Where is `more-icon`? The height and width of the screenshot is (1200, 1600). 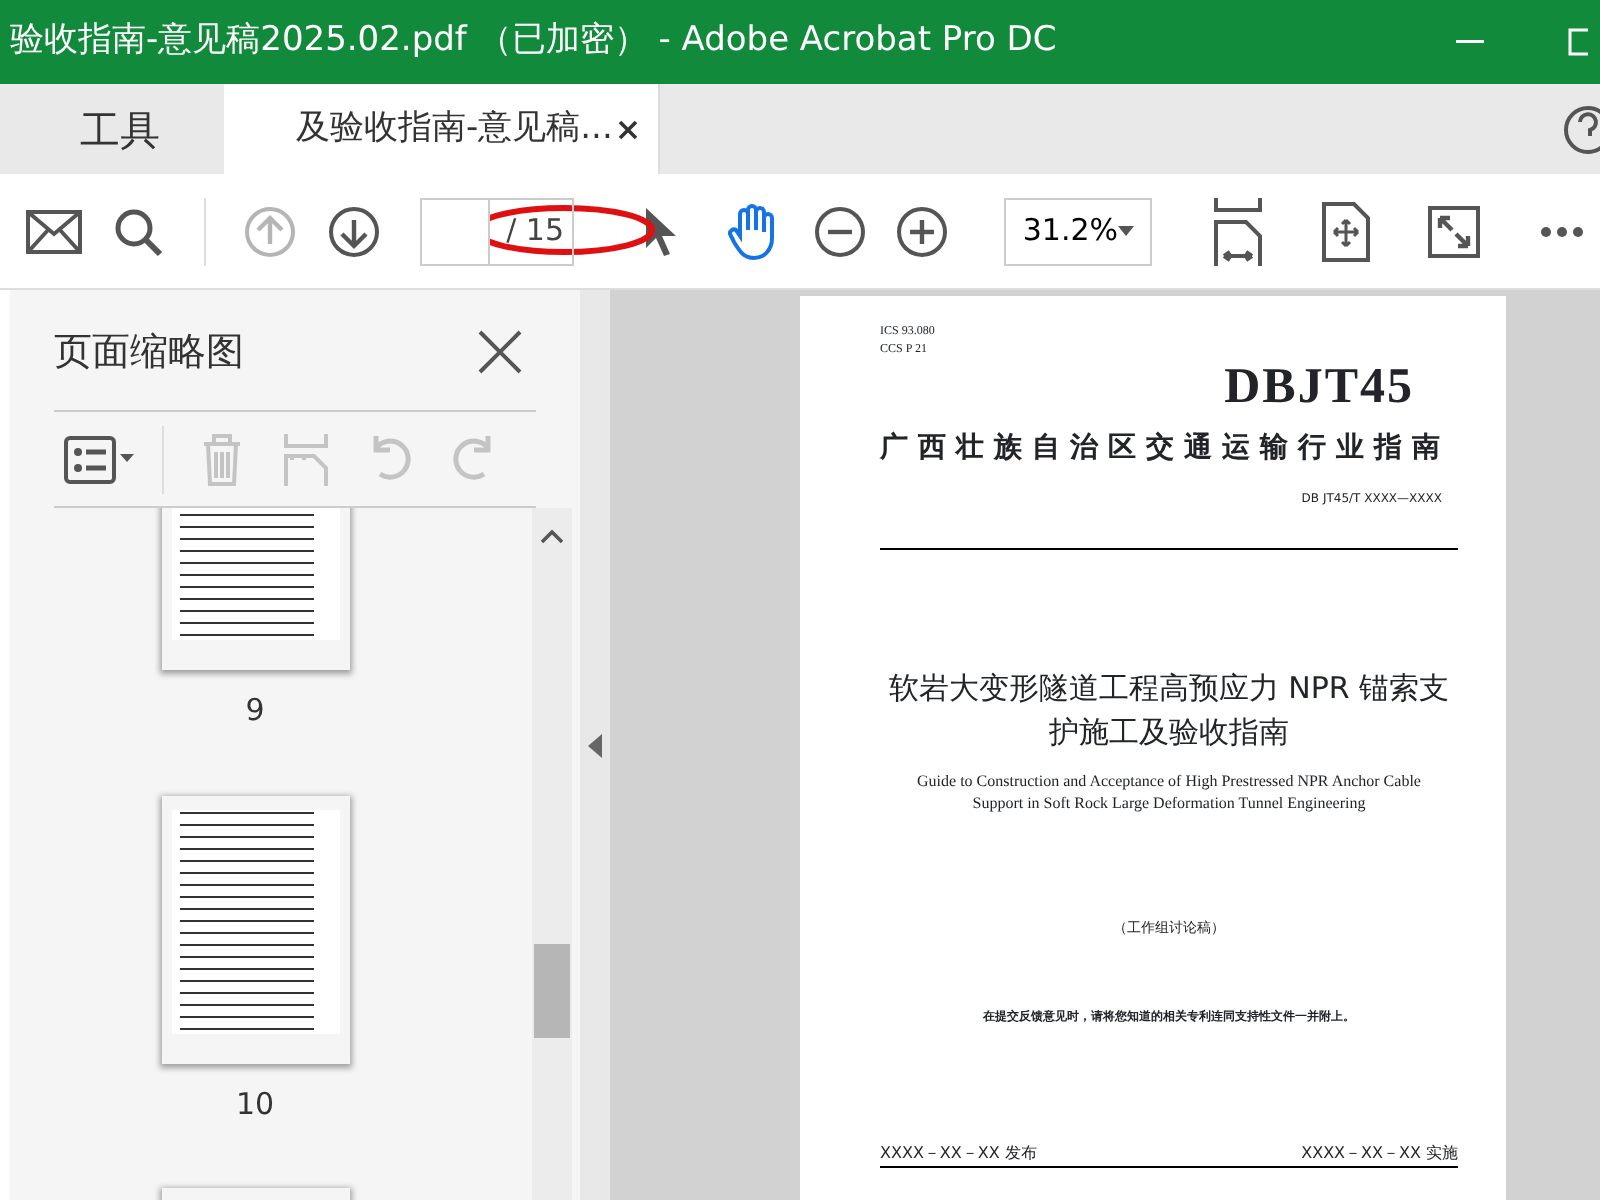
more-icon is located at coordinates (1562, 231).